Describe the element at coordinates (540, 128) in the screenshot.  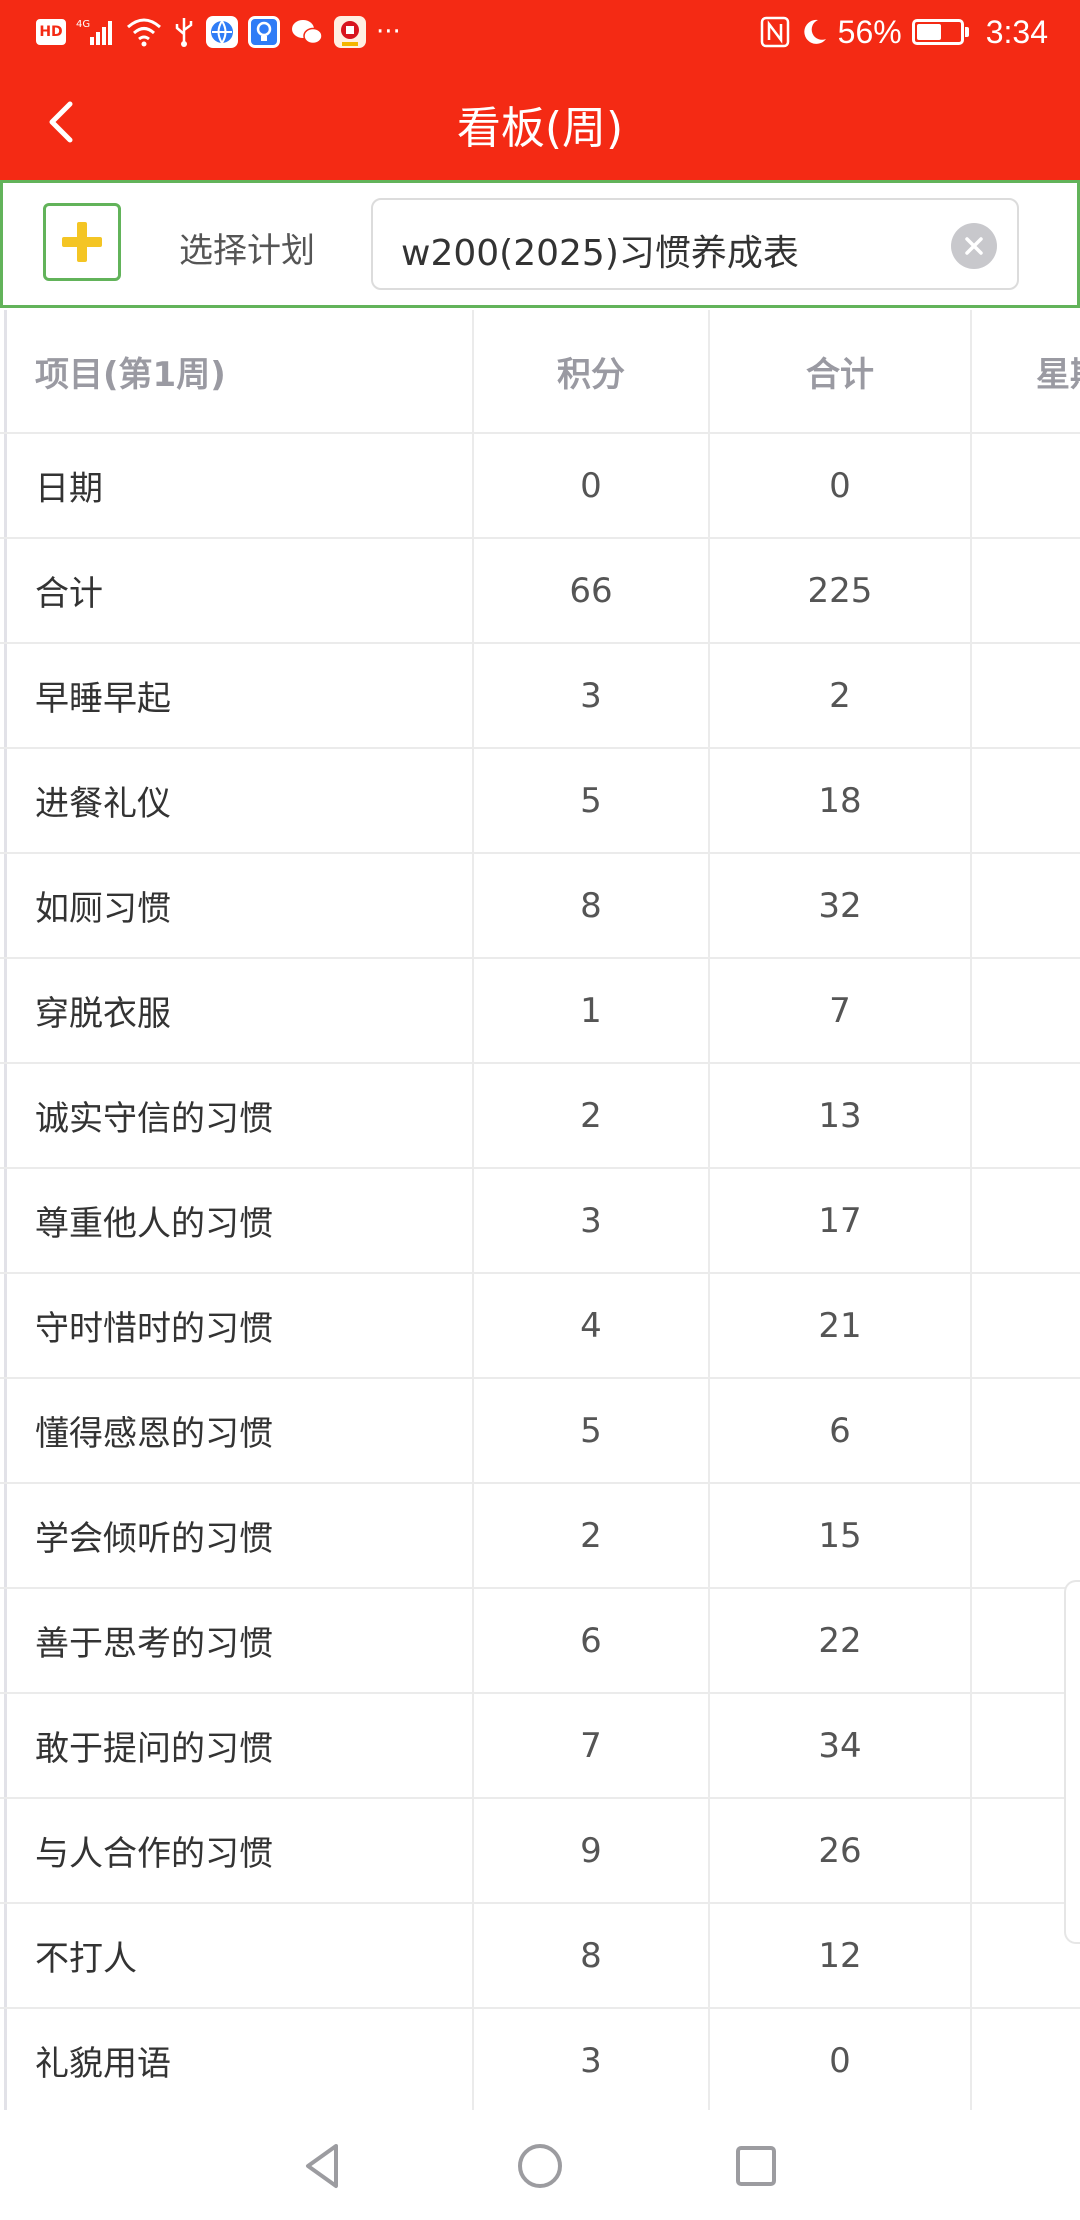
I see `page-title: 看板(周)` at that location.